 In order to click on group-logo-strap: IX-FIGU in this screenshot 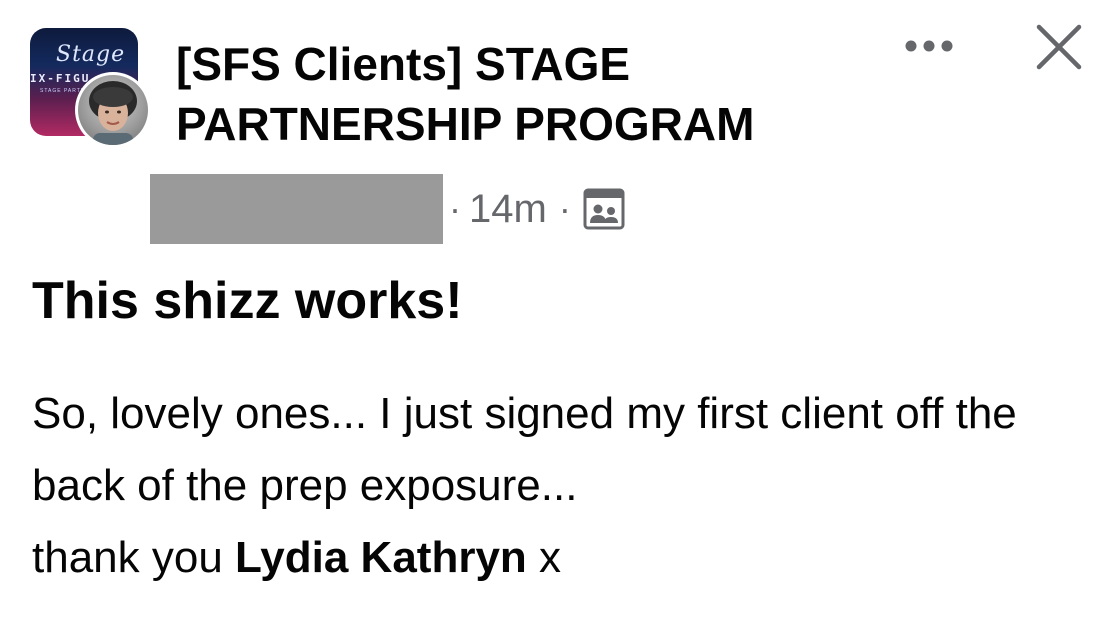, I will do `click(60, 78)`.